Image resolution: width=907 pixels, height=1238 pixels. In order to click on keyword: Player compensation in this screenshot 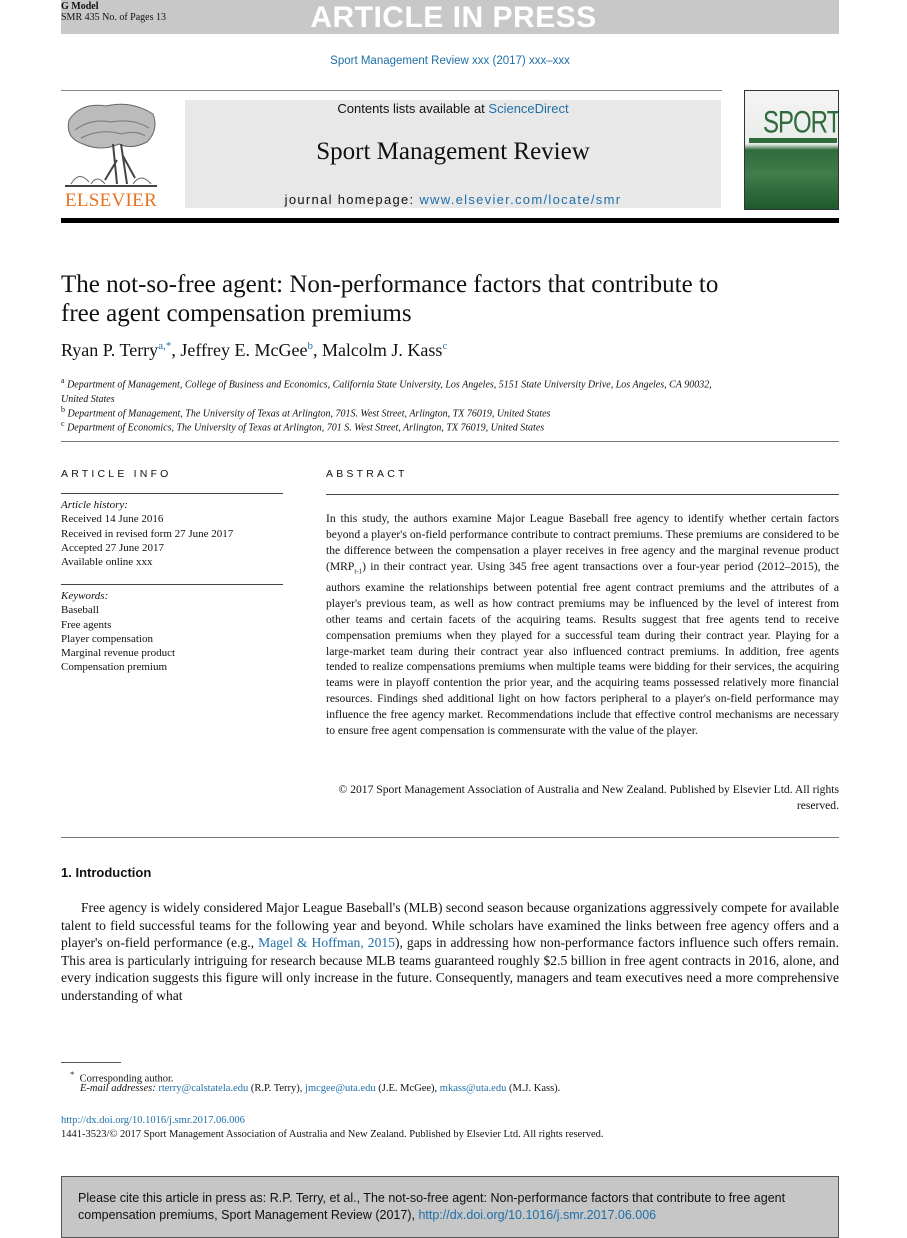, I will do `click(107, 638)`.